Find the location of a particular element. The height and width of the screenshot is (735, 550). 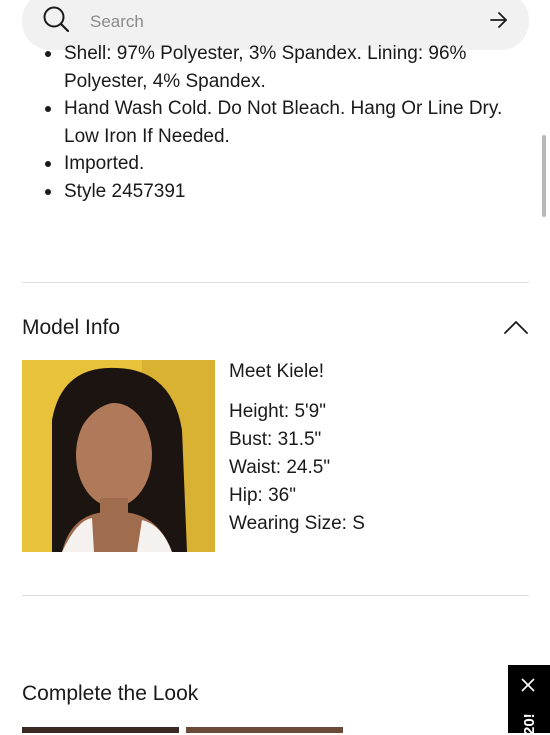

model-waist: Waist: 24.5" is located at coordinates (280, 467).